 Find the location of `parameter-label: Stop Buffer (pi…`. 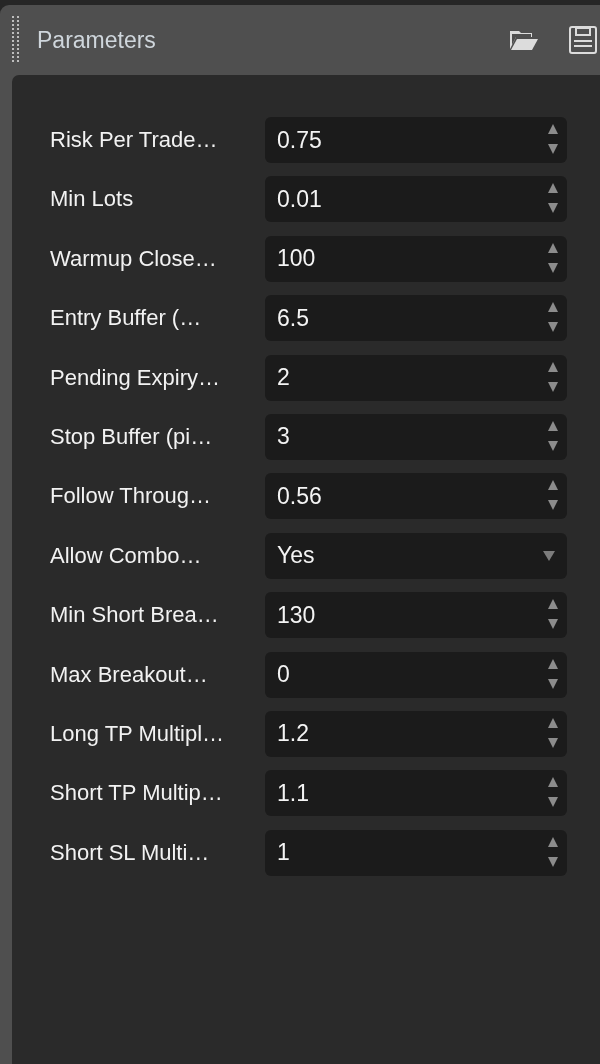

parameter-label: Stop Buffer (pi… is located at coordinates (132, 436).